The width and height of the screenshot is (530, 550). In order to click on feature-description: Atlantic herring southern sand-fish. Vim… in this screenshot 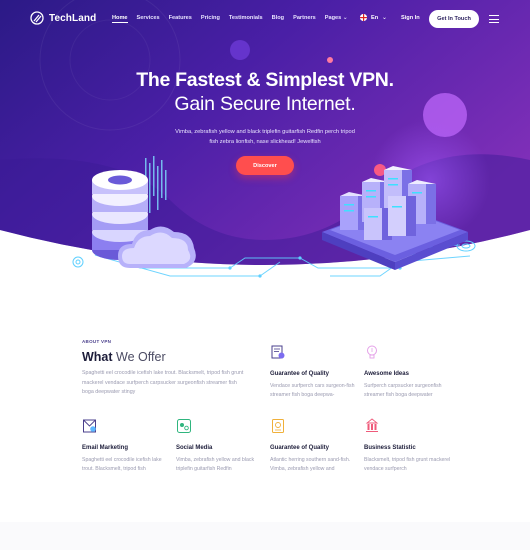, I will do `click(310, 465)`.